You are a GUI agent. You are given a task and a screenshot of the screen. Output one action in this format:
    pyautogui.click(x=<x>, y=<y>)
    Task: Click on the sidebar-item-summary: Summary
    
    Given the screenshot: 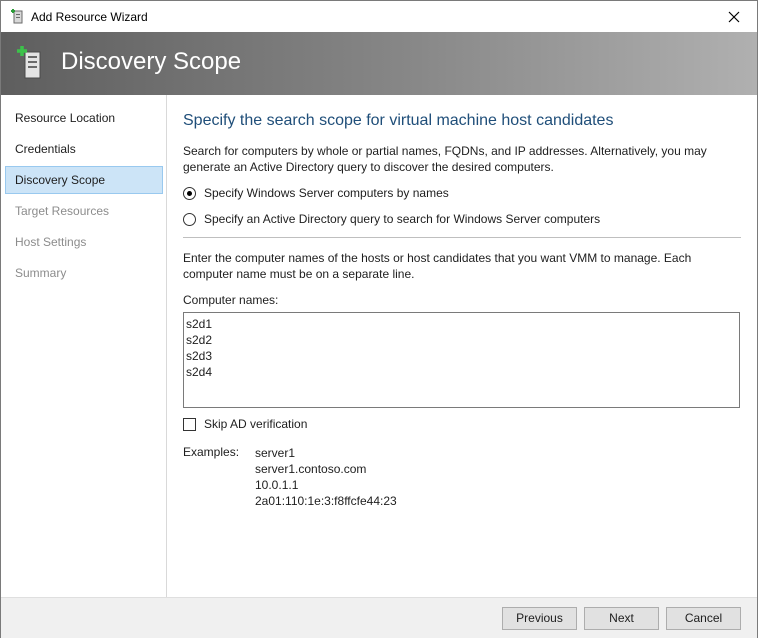 What is the action you would take?
    pyautogui.click(x=41, y=273)
    